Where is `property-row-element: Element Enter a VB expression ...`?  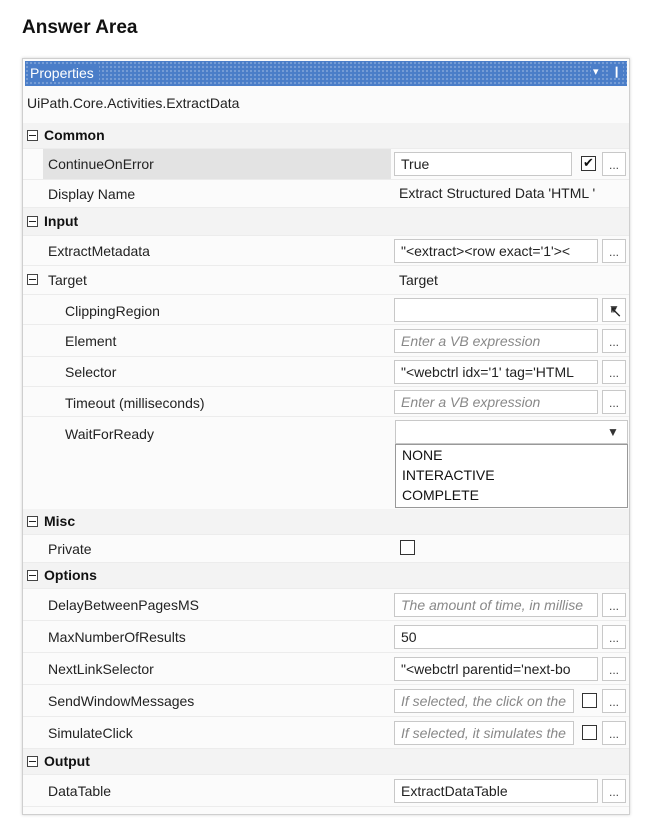 property-row-element: Element Enter a VB expression ... is located at coordinates (326, 341).